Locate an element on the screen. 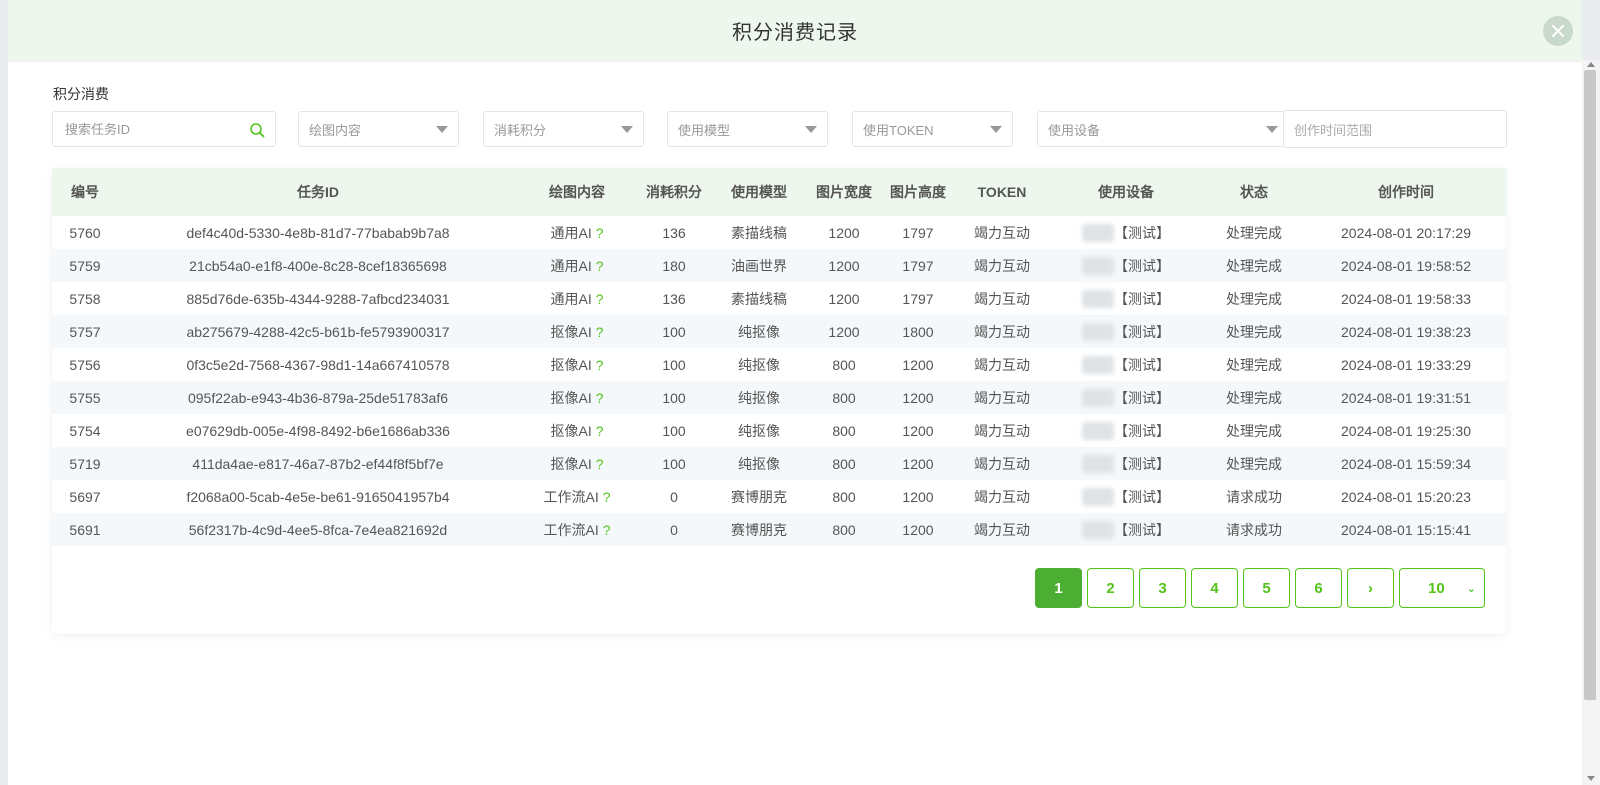 Image resolution: width=1600 pixels, height=785 pixels. token-select: 使用TOKEN is located at coordinates (932, 129).